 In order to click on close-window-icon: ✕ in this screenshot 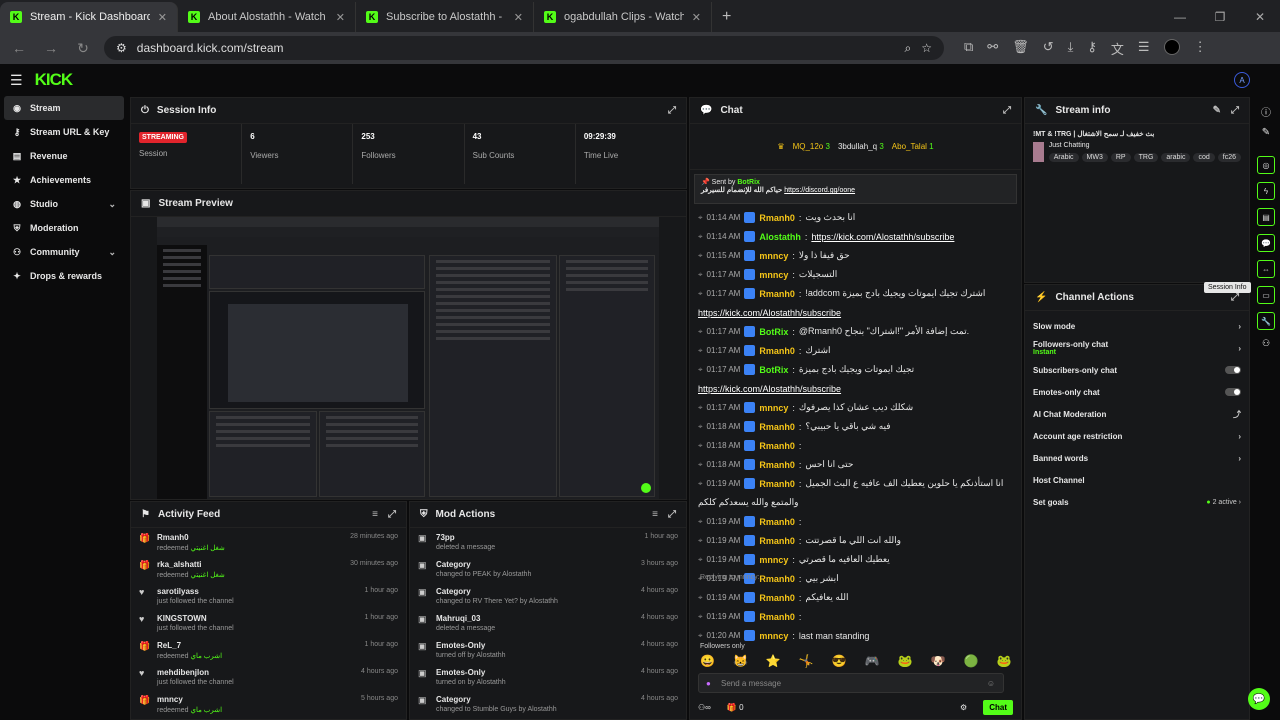, I will do `click(1260, 17)`.